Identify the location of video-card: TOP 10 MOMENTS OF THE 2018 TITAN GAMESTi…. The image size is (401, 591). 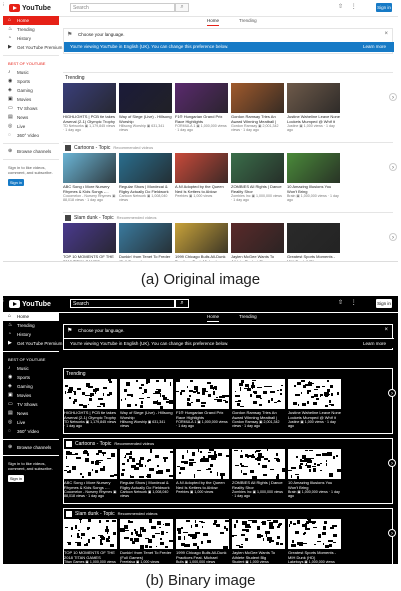
(90, 541).